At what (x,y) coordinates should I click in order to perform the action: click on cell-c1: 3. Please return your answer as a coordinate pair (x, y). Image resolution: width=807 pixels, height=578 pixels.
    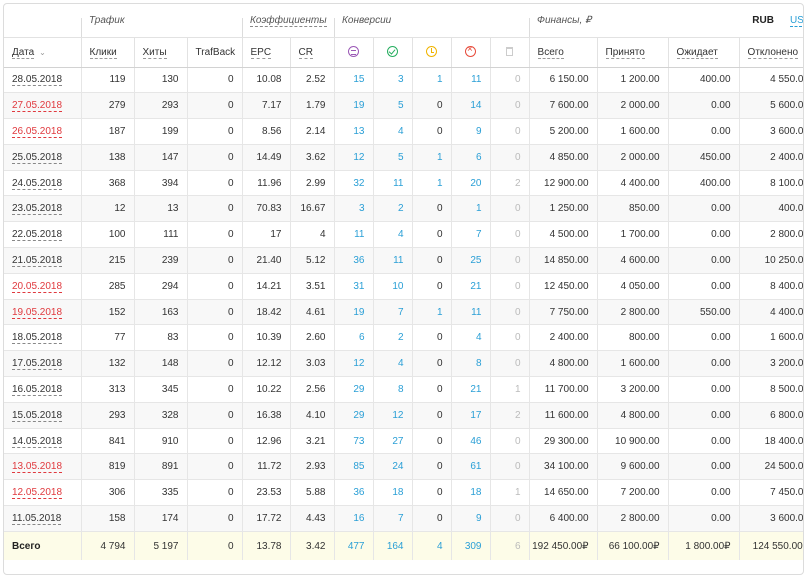
    Looking at the image, I should click on (353, 209).